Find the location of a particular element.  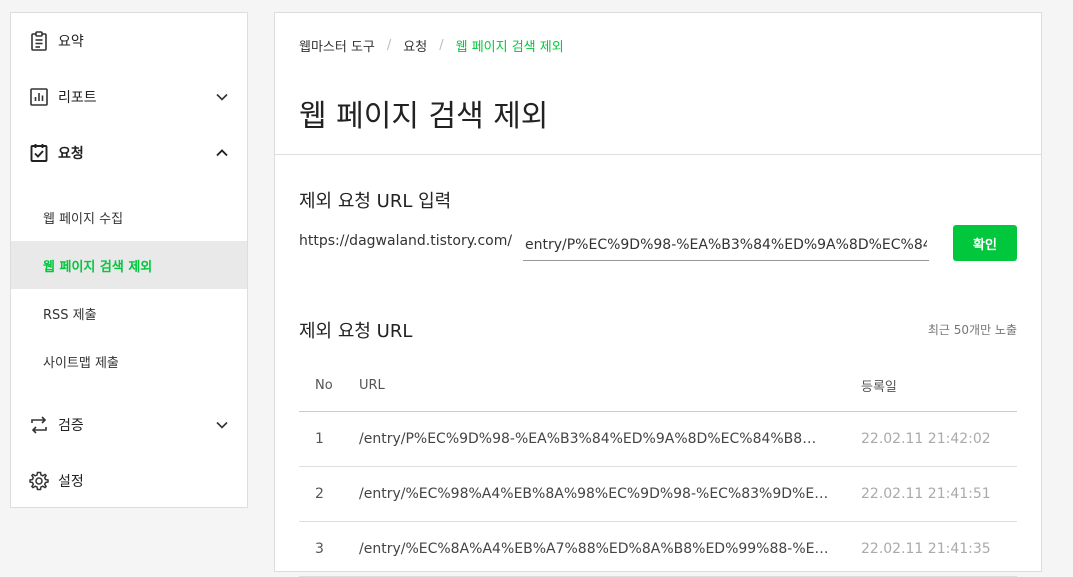

breadcrumb-item-current: 웹 페이지 검색 제외 is located at coordinates (509, 47).